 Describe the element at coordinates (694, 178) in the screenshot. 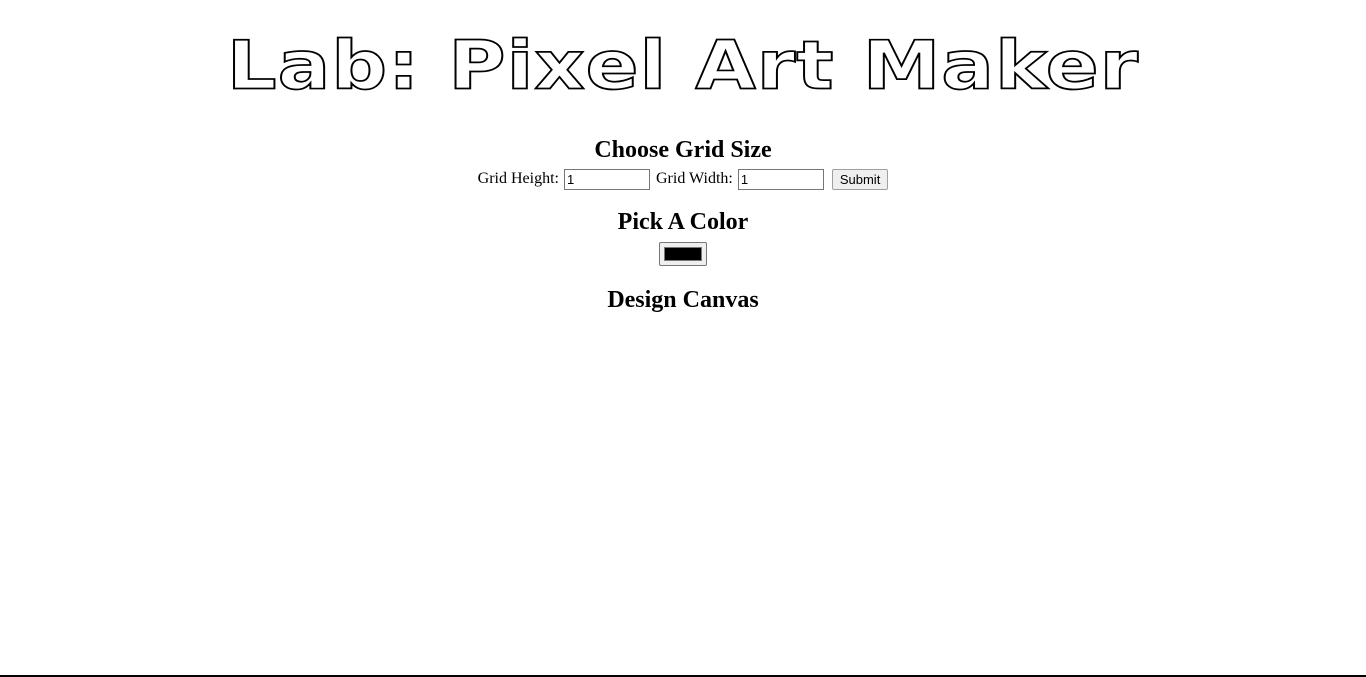

I see `grid-width-label: Grid Width:` at that location.